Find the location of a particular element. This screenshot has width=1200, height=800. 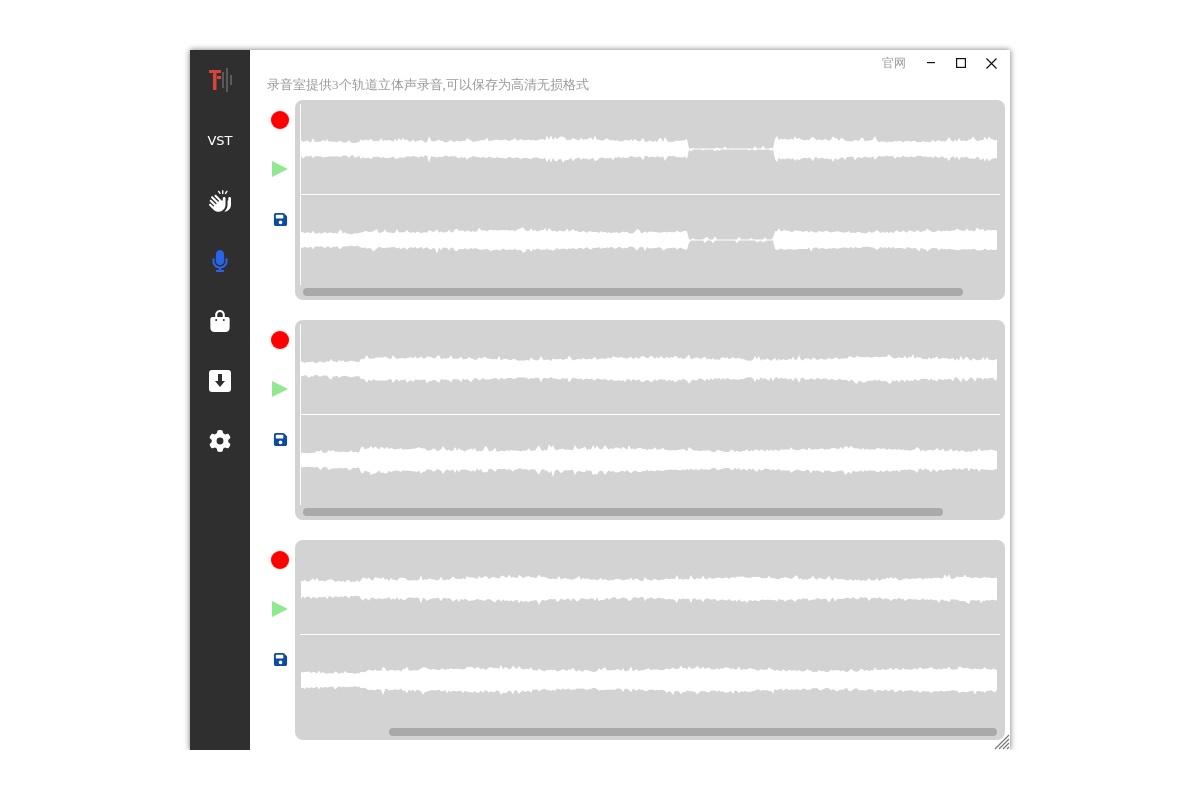

download-icon is located at coordinates (220, 381).